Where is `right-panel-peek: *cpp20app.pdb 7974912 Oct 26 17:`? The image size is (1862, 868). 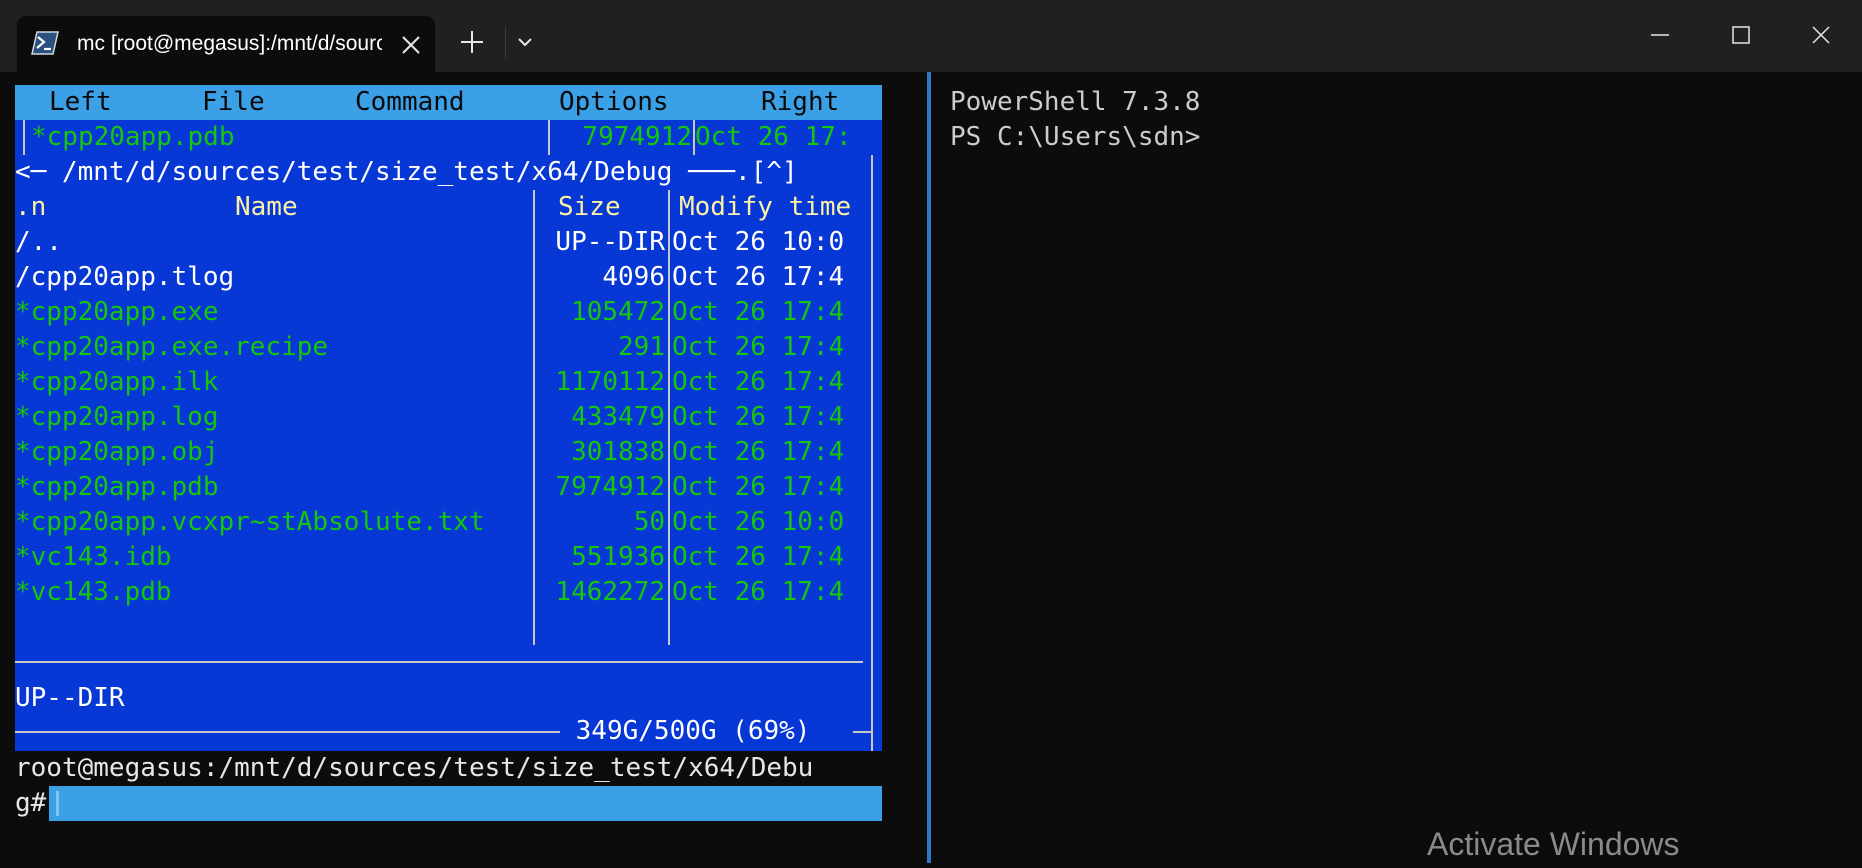
right-panel-peek: *cpp20app.pdb 7974912 Oct 26 17: is located at coordinates (448, 137).